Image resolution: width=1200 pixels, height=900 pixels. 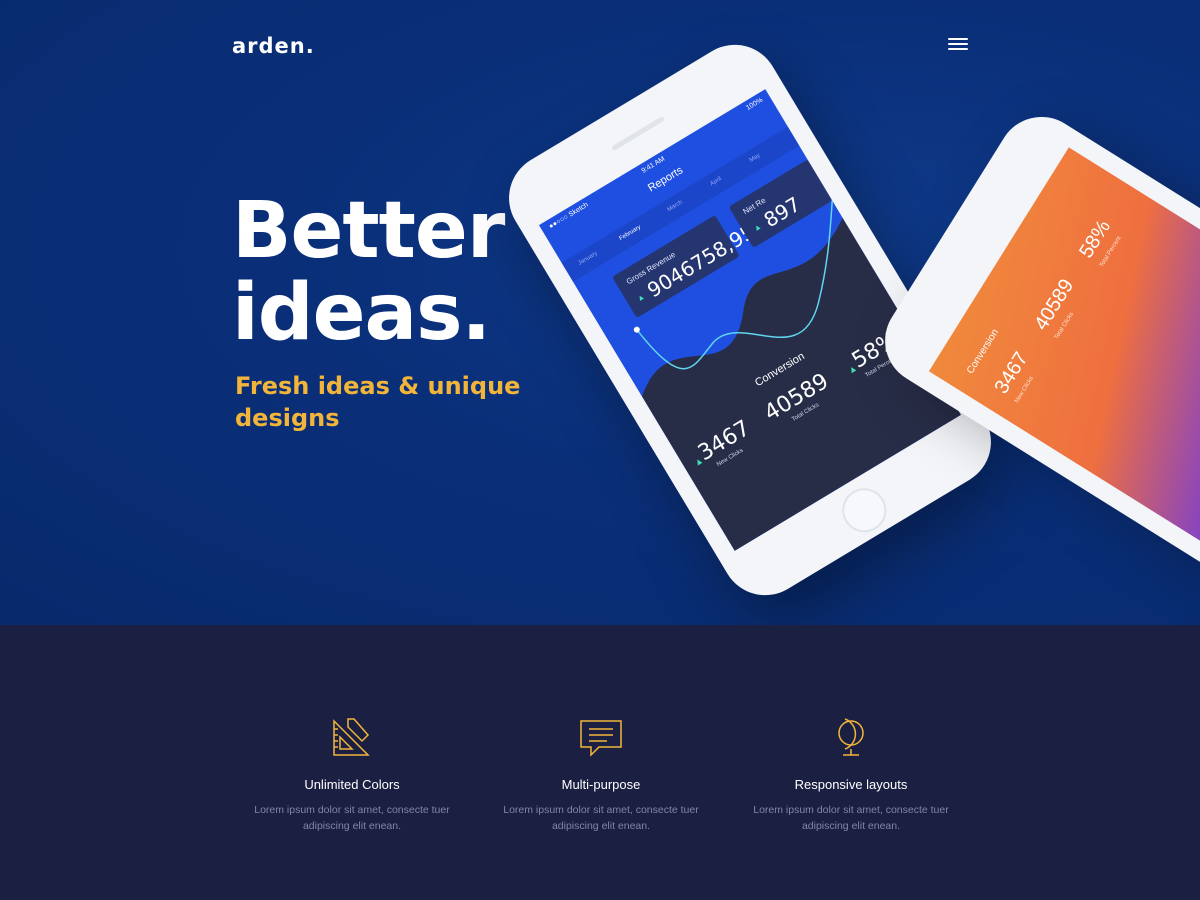 What do you see at coordinates (378, 402) in the screenshot?
I see `hero-tagline: Fresh ideas & unique designs` at bounding box center [378, 402].